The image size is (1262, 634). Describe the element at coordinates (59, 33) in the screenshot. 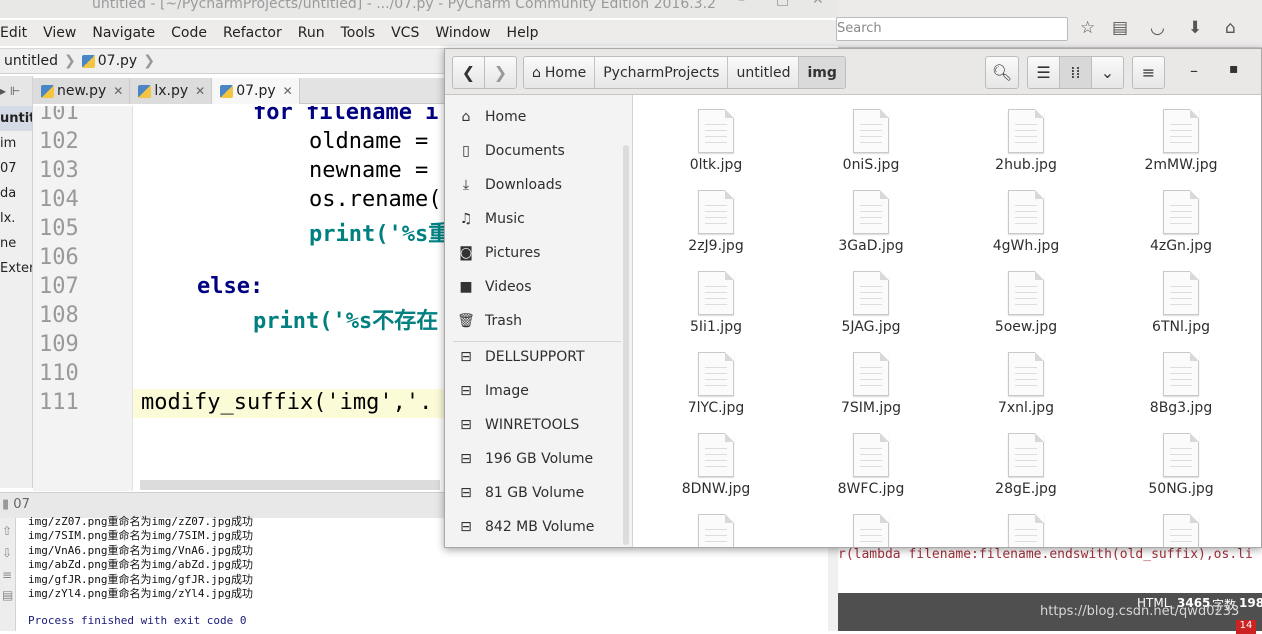

I see `menu-view: View` at that location.